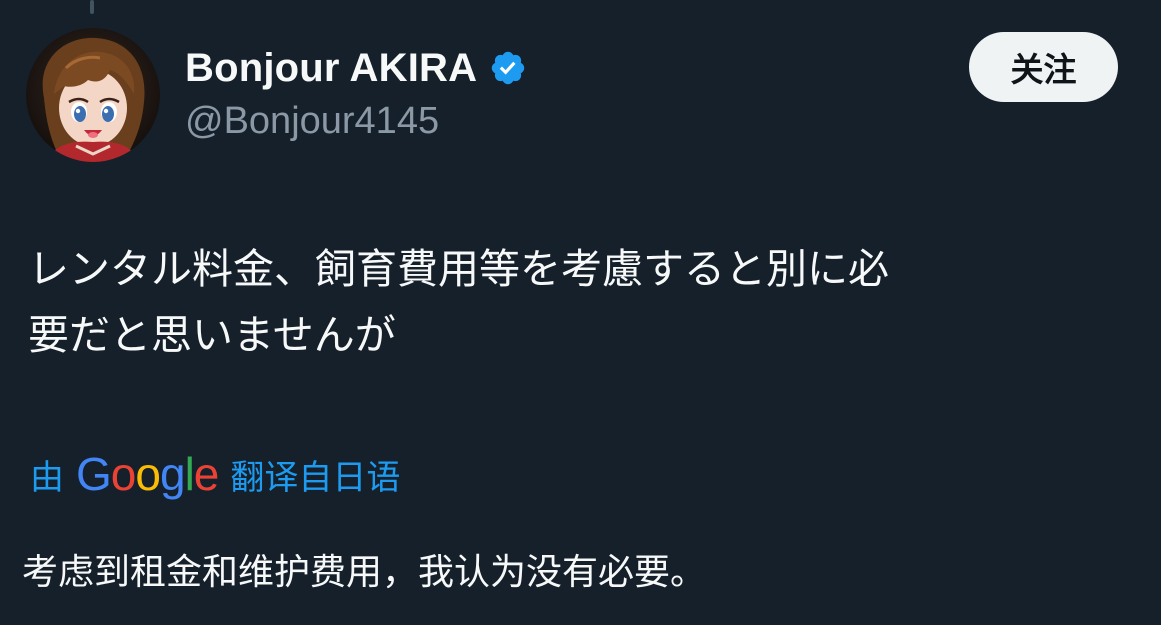 This screenshot has height=625, width=1161. I want to click on avatar, so click(93, 95).